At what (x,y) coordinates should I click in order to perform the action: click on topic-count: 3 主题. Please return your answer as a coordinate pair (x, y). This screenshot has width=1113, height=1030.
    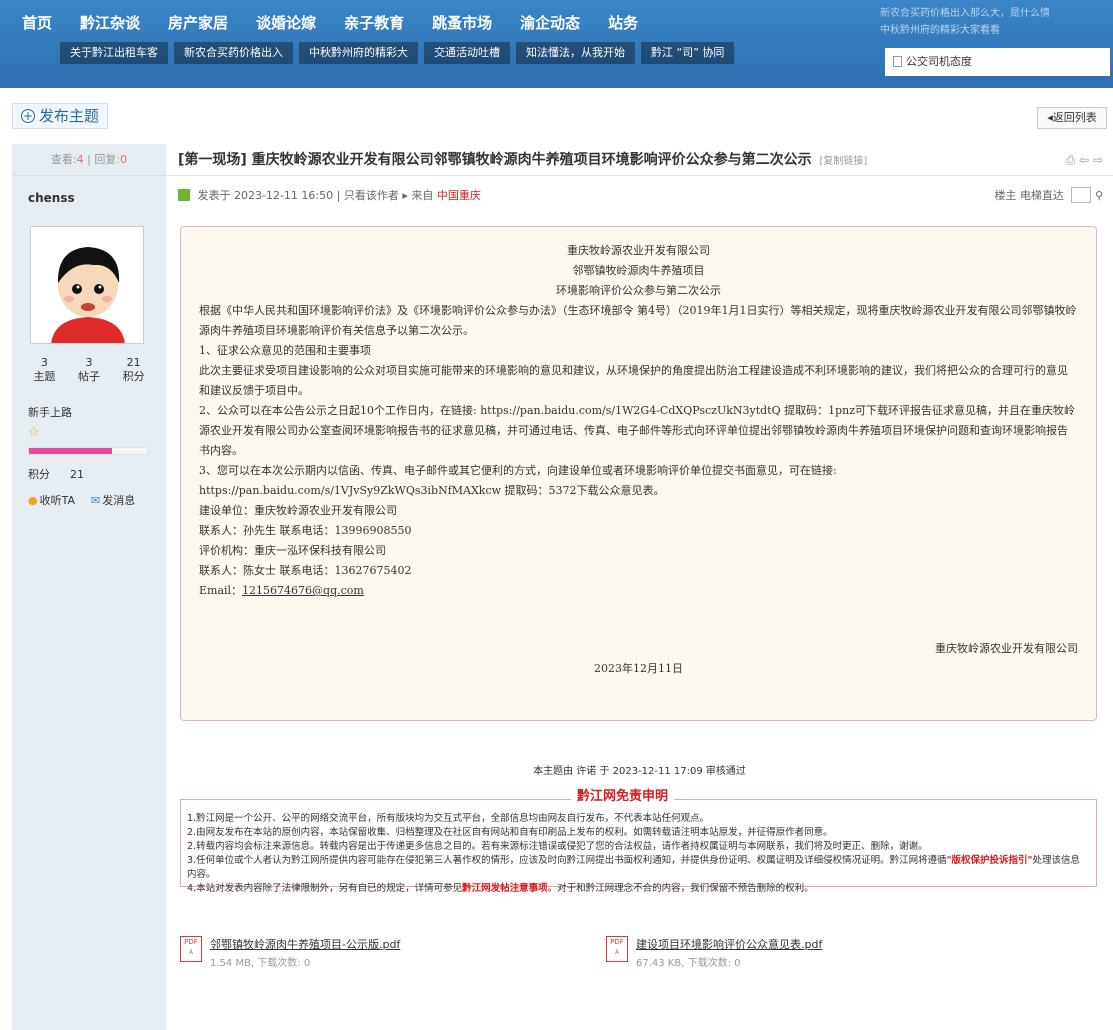
    Looking at the image, I should click on (44, 370).